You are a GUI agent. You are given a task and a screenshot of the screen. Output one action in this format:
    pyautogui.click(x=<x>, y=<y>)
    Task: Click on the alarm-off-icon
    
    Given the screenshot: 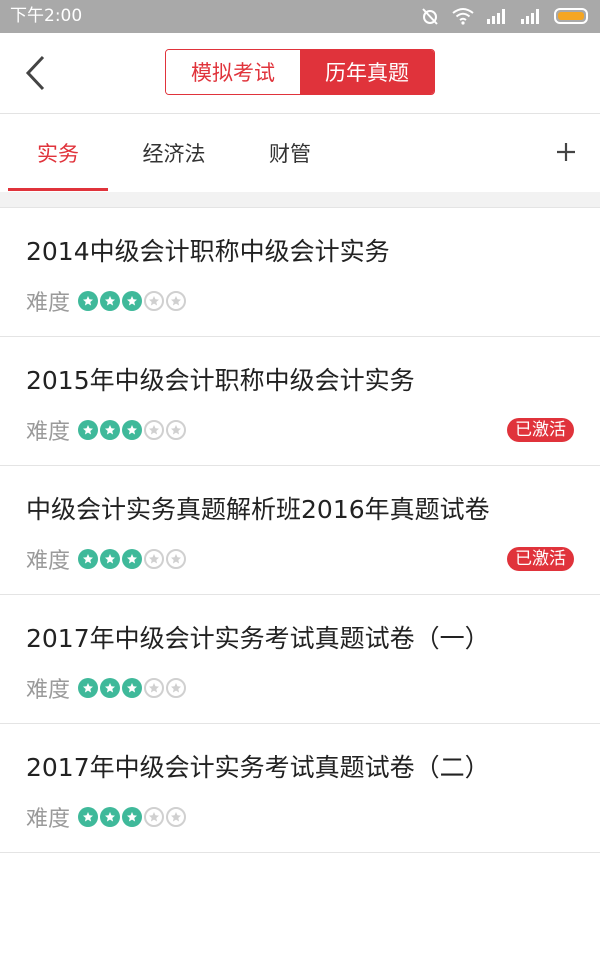 What is the action you would take?
    pyautogui.click(x=430, y=16)
    